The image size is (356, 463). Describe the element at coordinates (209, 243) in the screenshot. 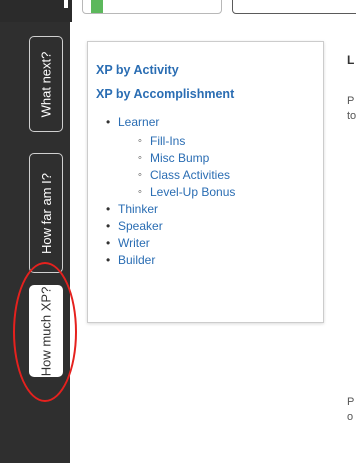

I see `list-item-writer: Writer` at that location.